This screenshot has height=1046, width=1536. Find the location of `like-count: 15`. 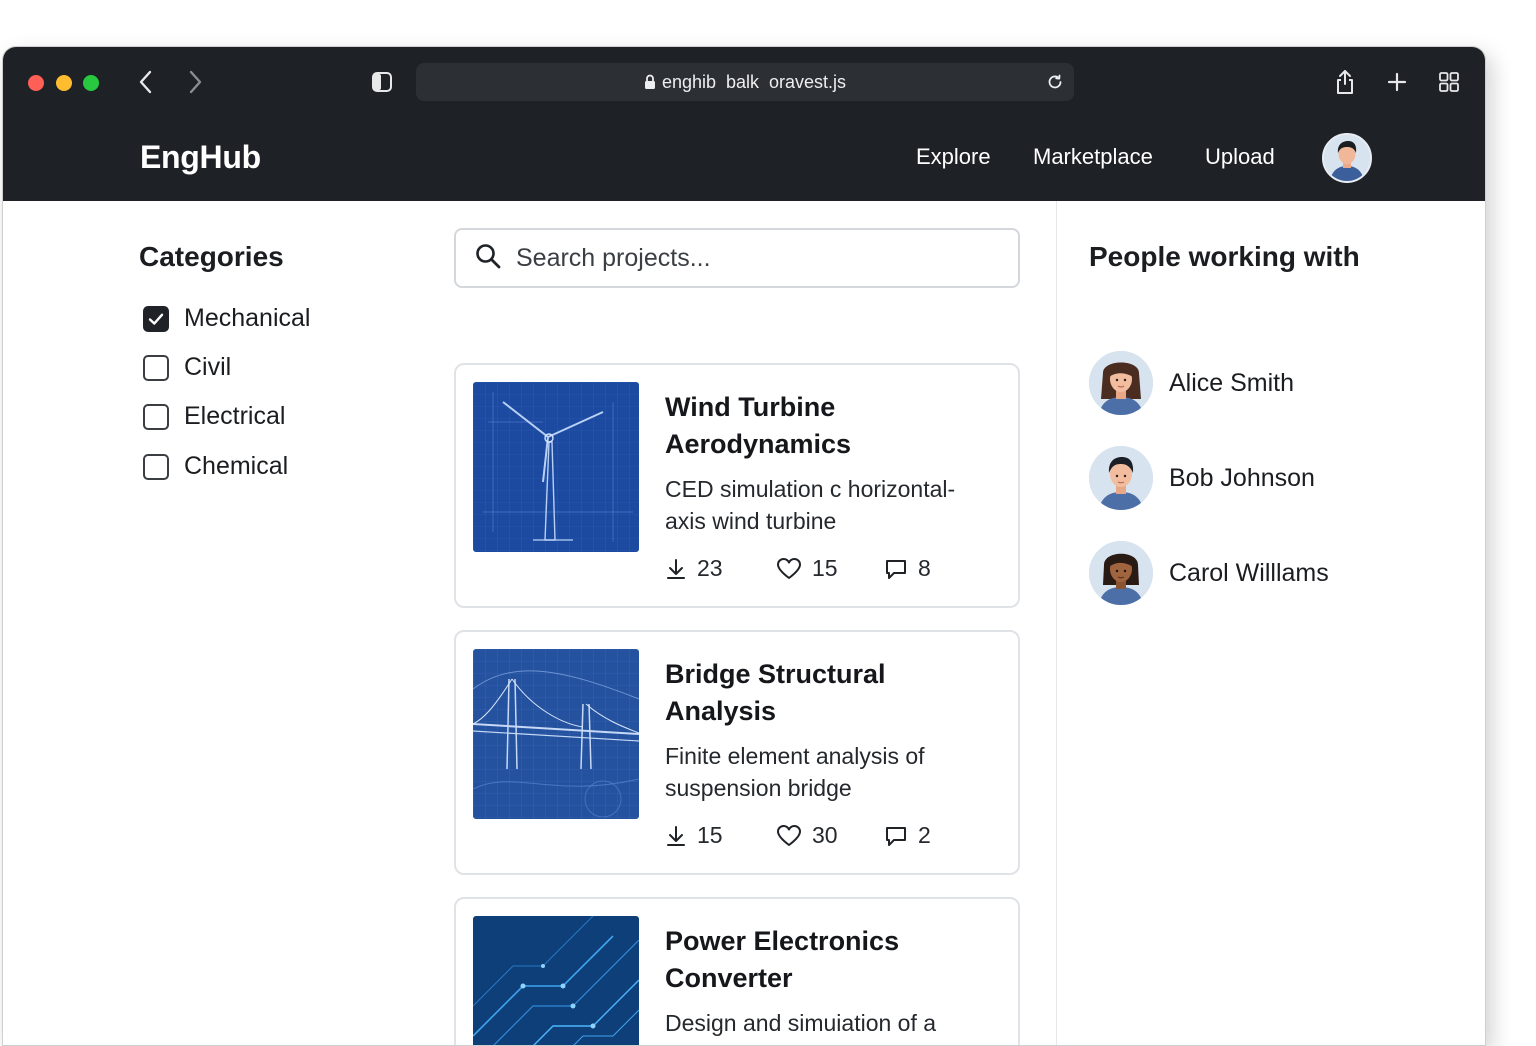

like-count: 15 is located at coordinates (807, 568).